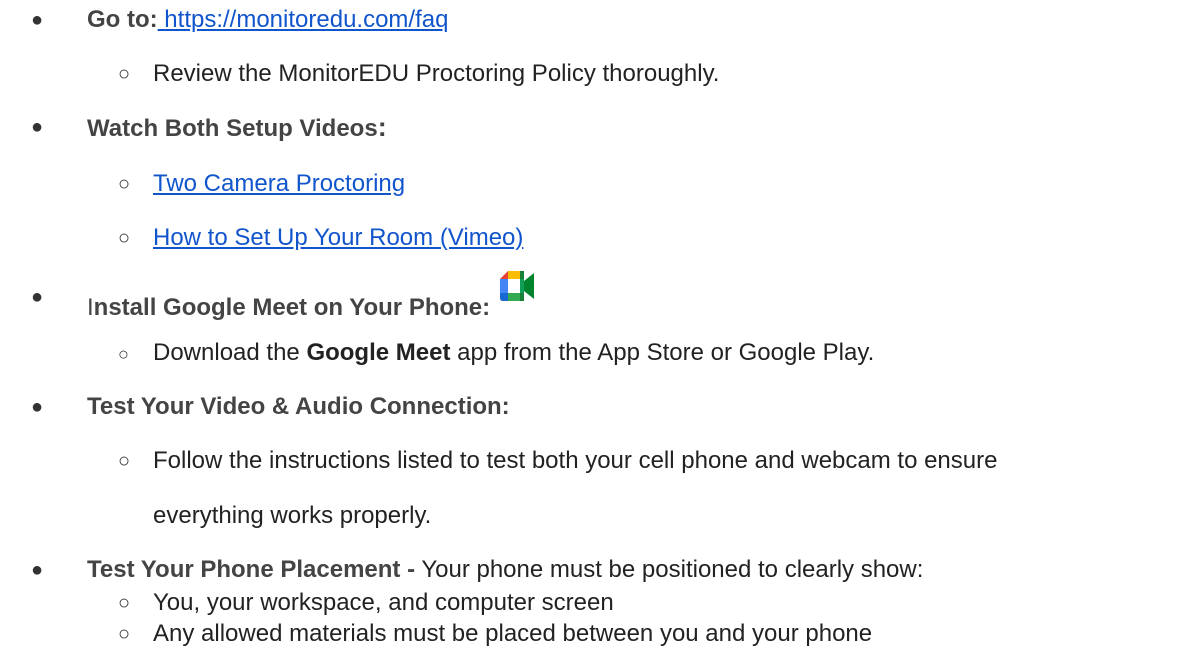  I want to click on sub-item-text: Two Camera Proctoring, so click(279, 184).